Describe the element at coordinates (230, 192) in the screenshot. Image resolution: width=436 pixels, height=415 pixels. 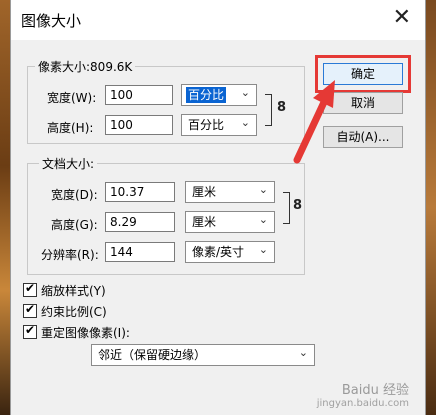
I see `doc-width-unit-select: 厘米 ⌄` at that location.